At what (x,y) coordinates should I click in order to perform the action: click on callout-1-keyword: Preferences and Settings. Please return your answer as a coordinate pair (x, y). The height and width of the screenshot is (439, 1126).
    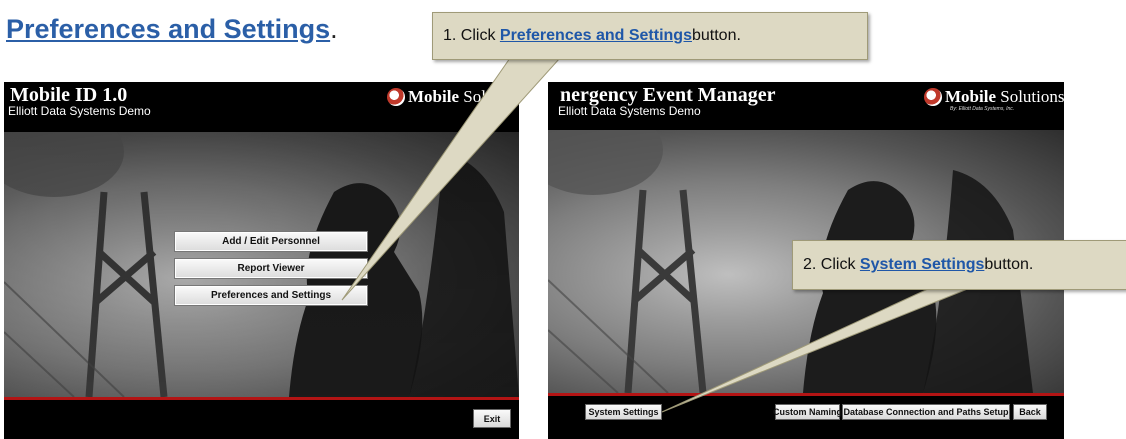
    Looking at the image, I should click on (595, 35).